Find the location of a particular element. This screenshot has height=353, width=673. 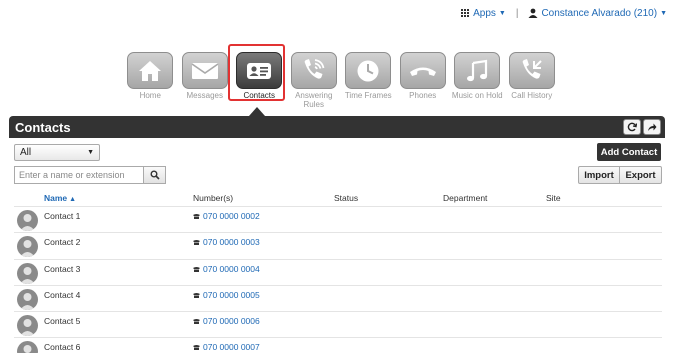

add-contact-button: Add Contact is located at coordinates (629, 152).